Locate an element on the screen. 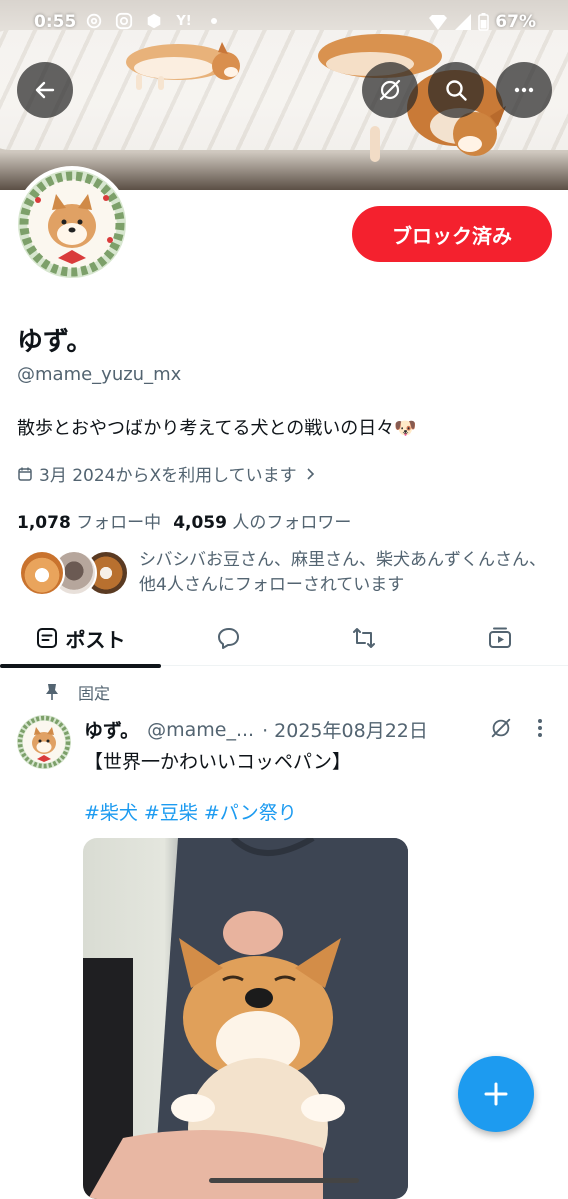  profile-handle: @mame_yuzu_mx is located at coordinates (99, 374).